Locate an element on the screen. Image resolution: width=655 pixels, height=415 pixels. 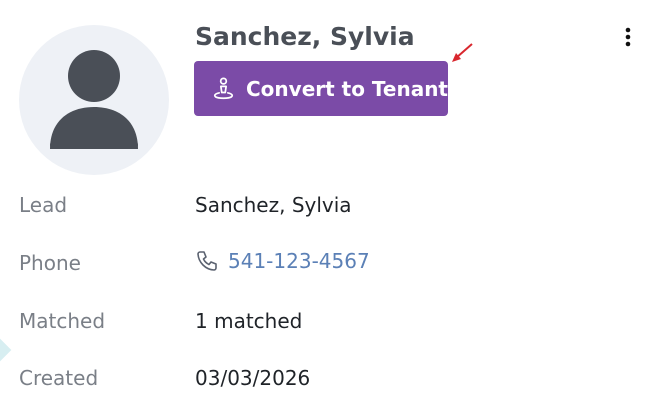
kebab-menu-icon is located at coordinates (628, 37).